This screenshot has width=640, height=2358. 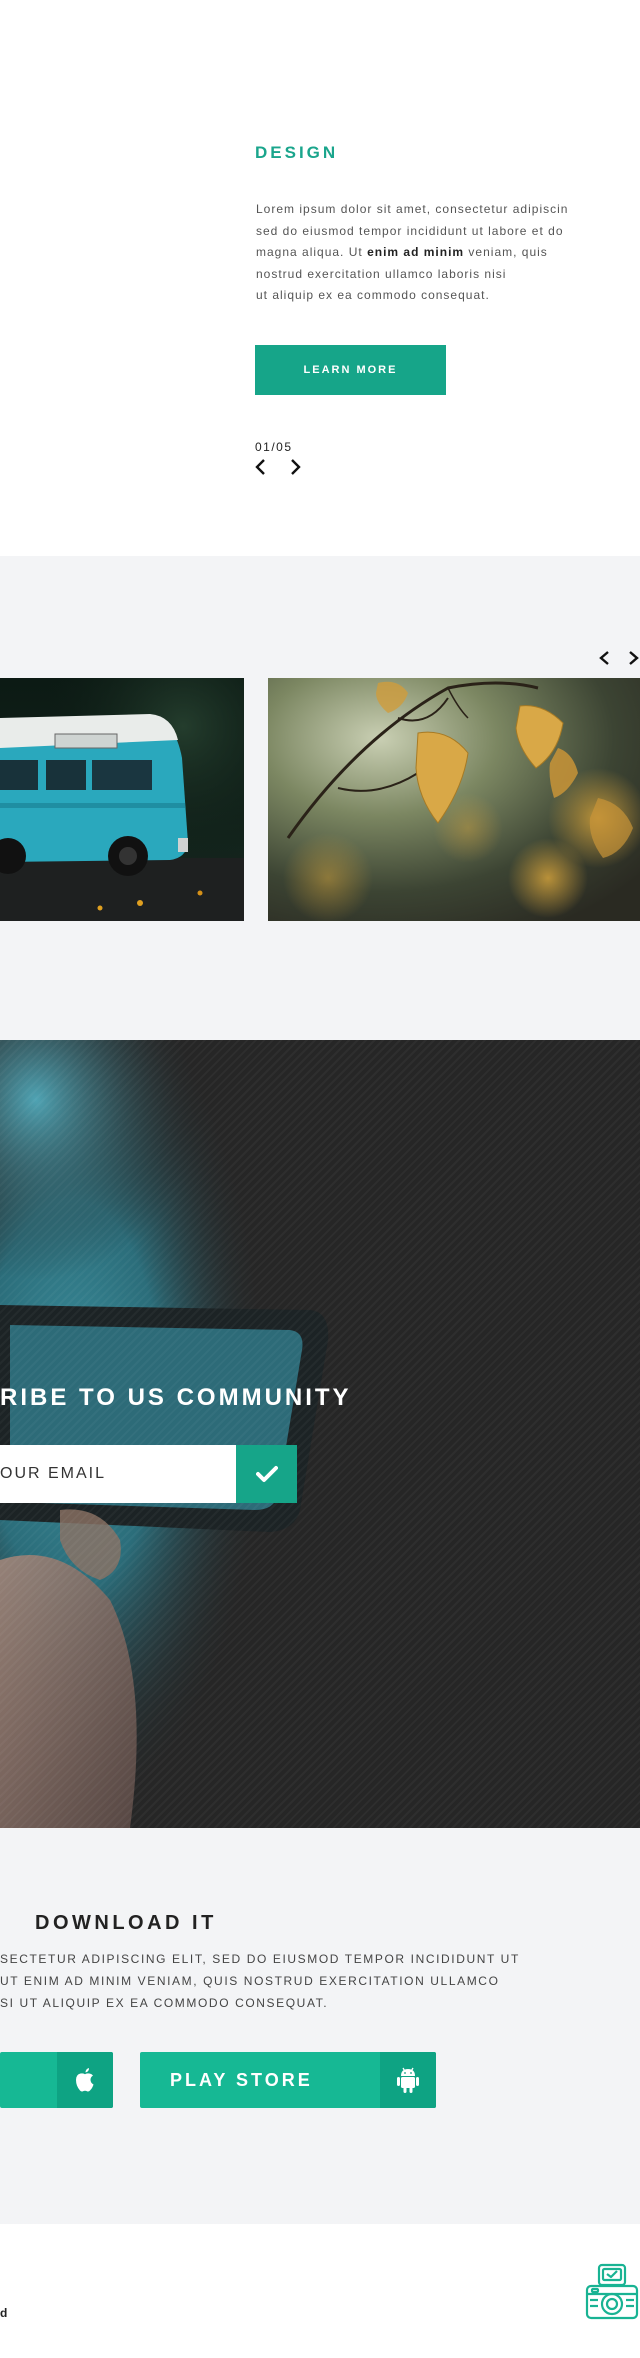 I want to click on checkmark-icon, so click(x=266, y=1474).